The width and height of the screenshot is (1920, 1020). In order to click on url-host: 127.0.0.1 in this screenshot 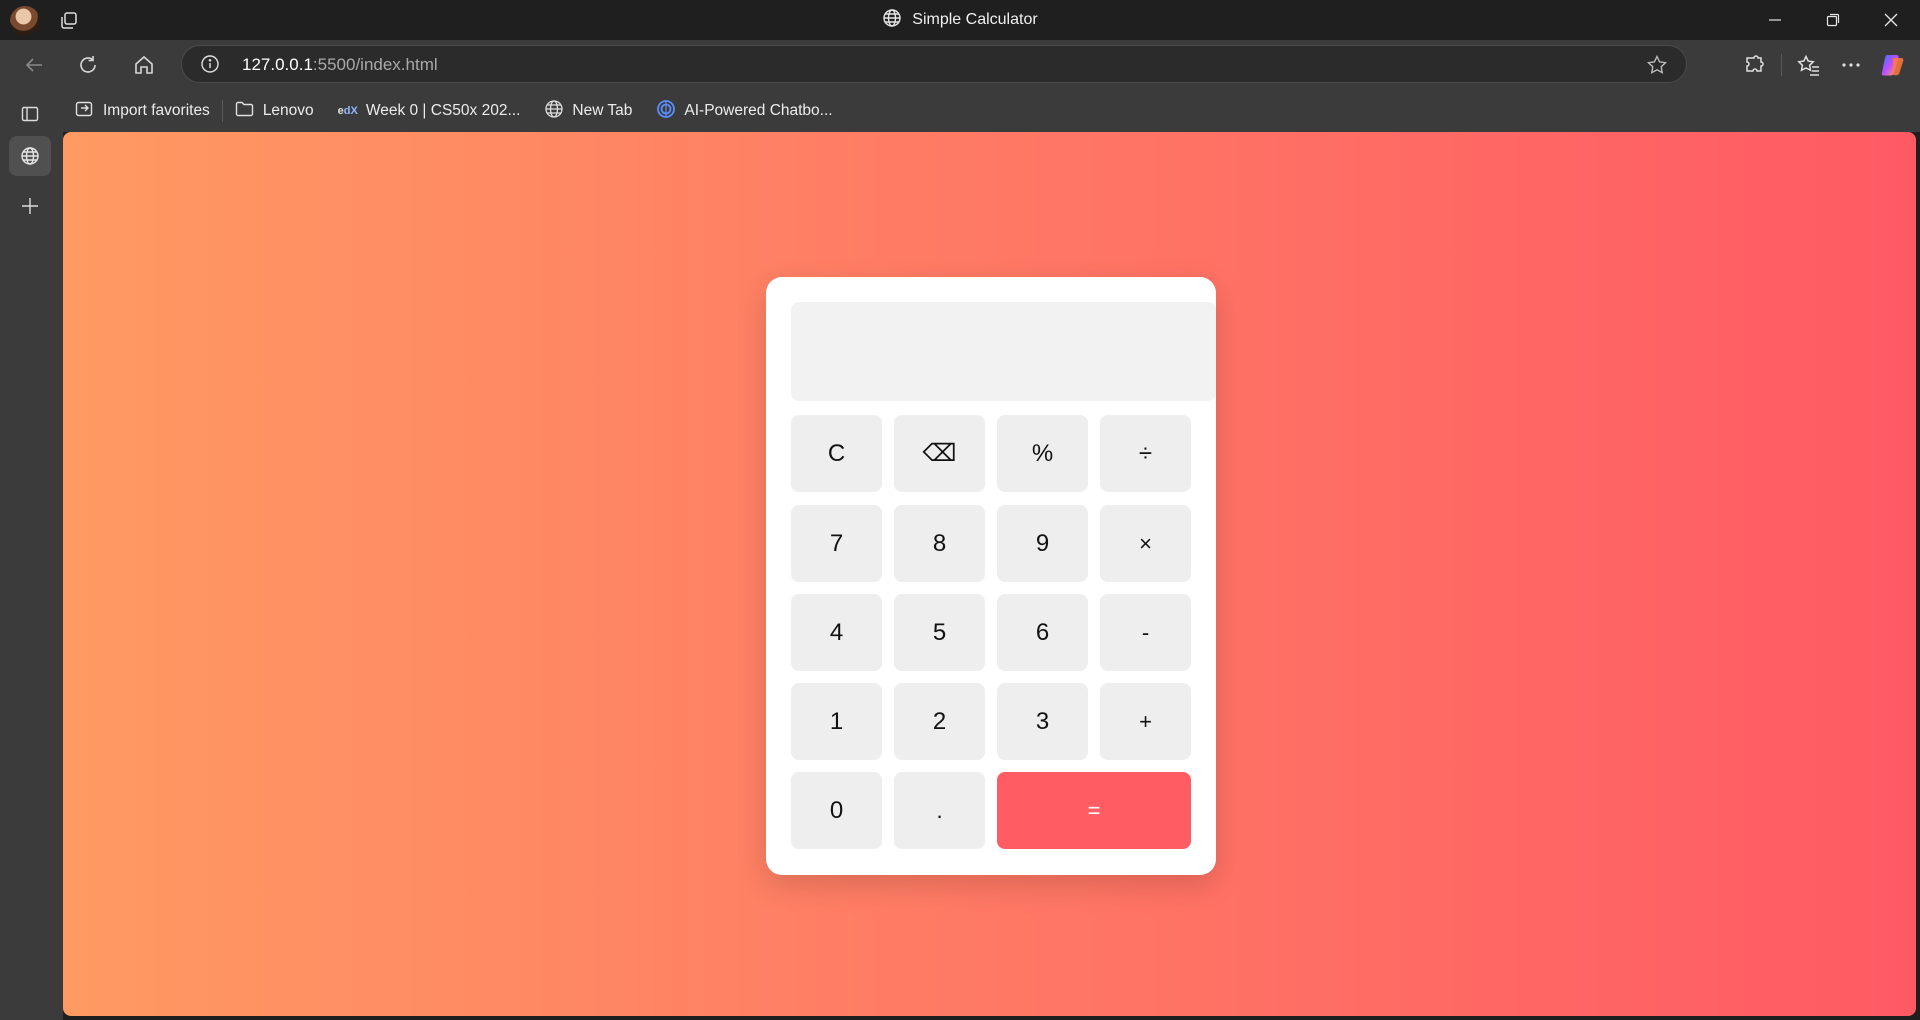, I will do `click(277, 64)`.